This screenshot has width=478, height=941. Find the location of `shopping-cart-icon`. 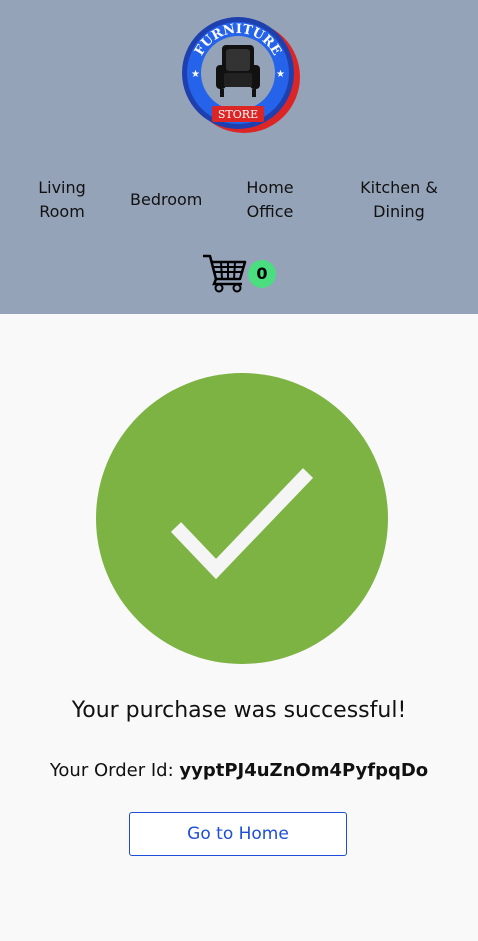

shopping-cart-icon is located at coordinates (225, 273).